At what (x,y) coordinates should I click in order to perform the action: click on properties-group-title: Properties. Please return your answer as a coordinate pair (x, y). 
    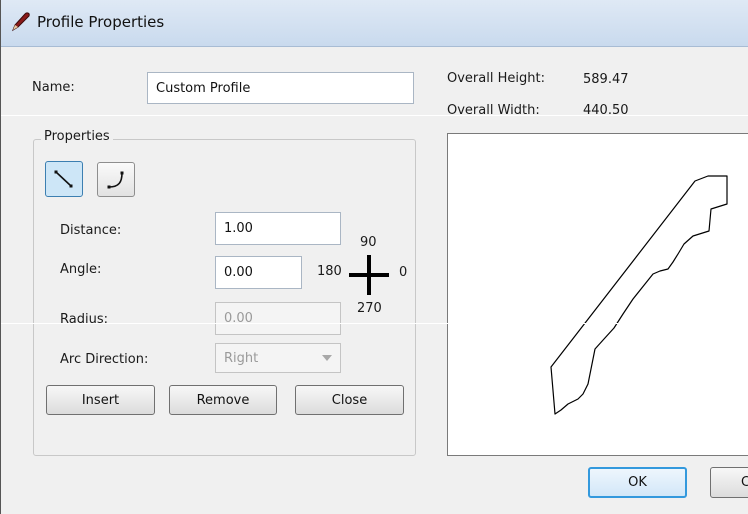
    Looking at the image, I should click on (77, 136).